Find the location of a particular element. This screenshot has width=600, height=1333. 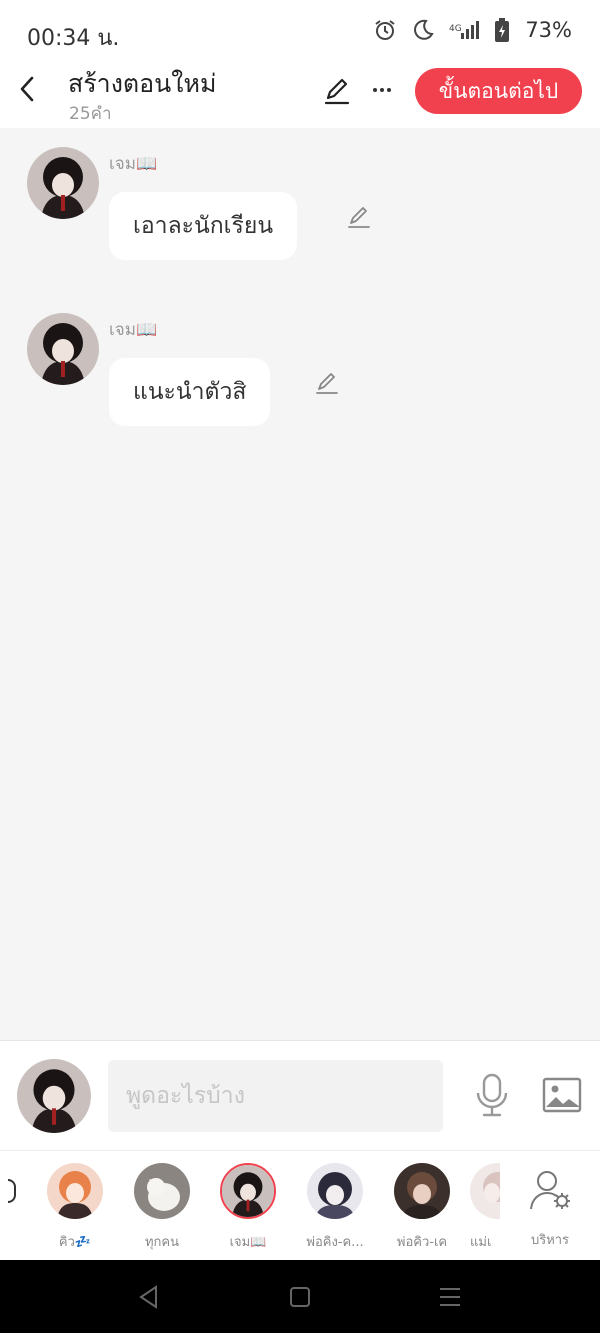

character-avatar-selected is located at coordinates (248, 1191).